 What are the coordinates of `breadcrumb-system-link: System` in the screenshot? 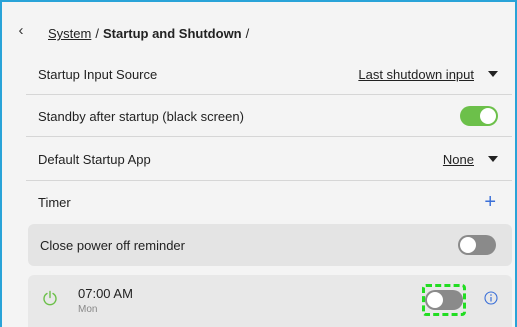 It's located at (69, 33).